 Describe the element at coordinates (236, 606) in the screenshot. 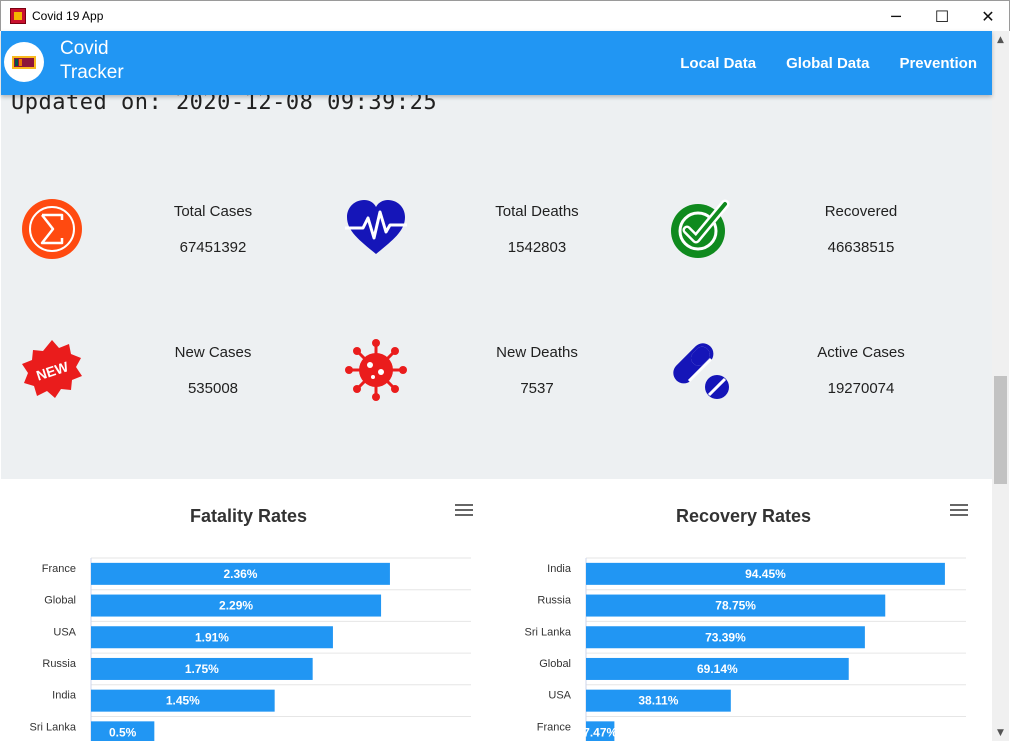

I see `data-label: 2.29%` at that location.